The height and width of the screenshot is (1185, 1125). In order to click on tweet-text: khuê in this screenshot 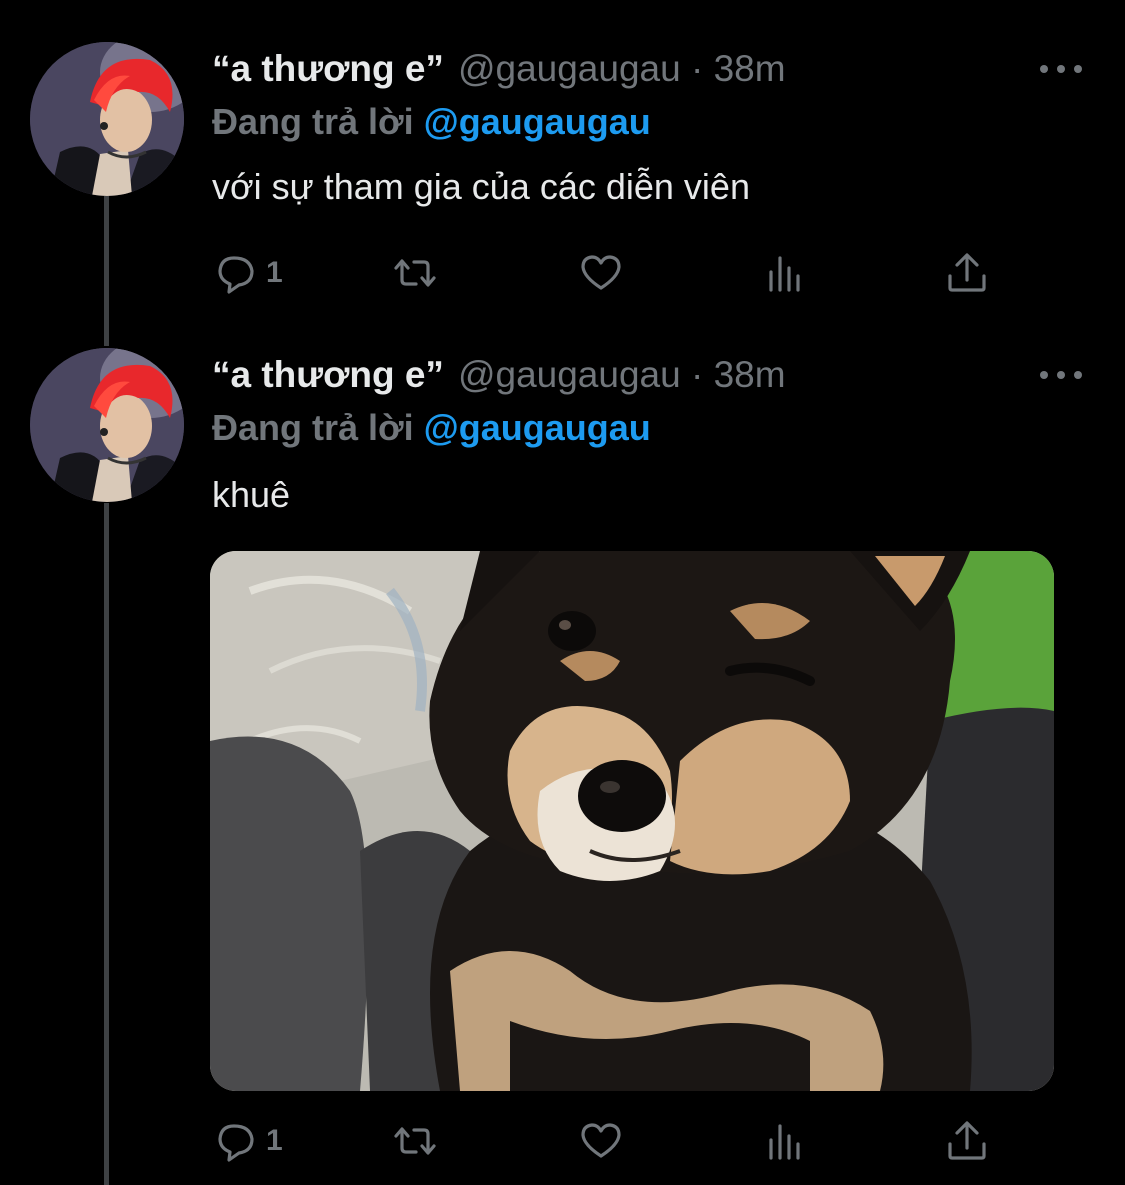, I will do `click(251, 494)`.